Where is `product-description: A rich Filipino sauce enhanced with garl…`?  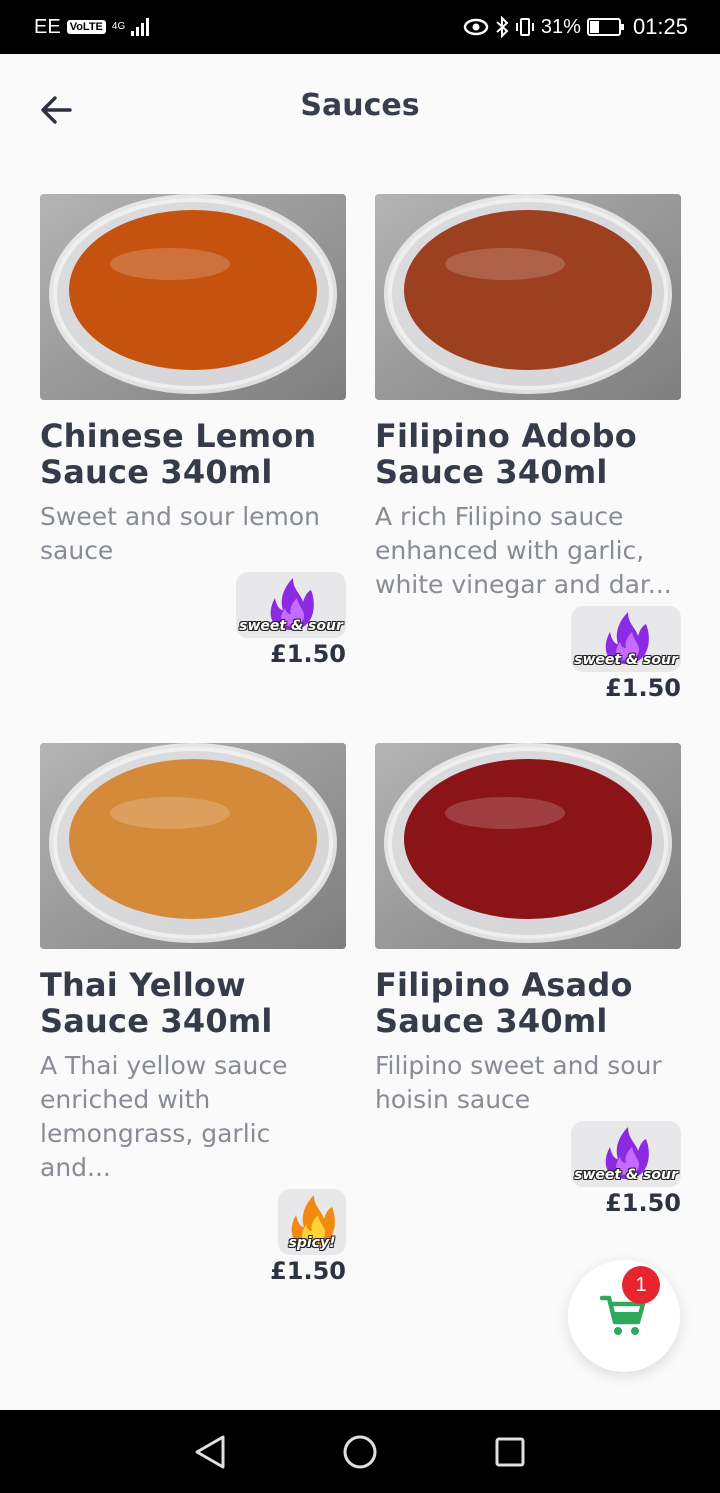 product-description: A rich Filipino sauce enhanced with garl… is located at coordinates (523, 550).